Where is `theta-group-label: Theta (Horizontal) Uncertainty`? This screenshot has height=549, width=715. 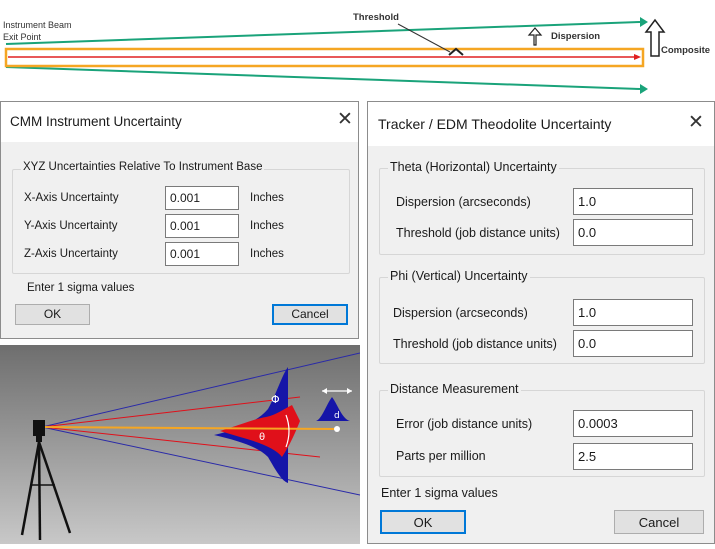
theta-group-label: Theta (Horizontal) Uncertainty is located at coordinates (473, 167).